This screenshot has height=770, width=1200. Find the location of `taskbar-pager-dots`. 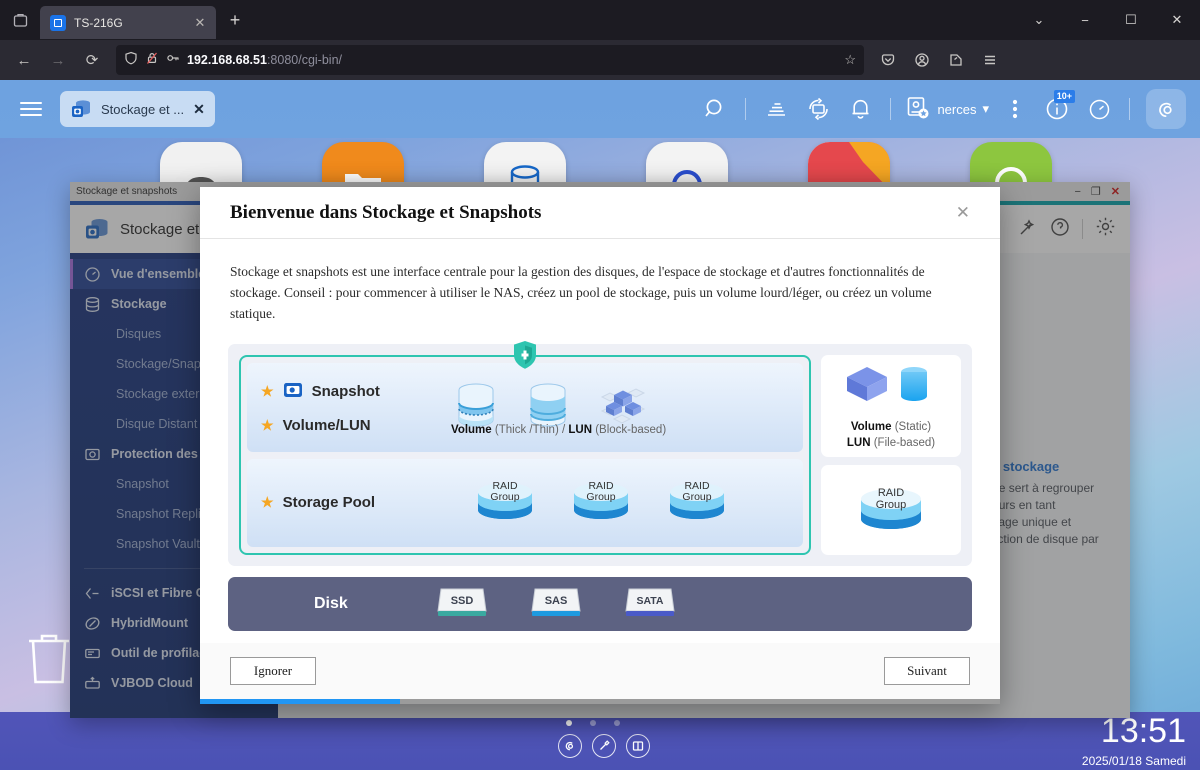

taskbar-pager-dots is located at coordinates (593, 723).